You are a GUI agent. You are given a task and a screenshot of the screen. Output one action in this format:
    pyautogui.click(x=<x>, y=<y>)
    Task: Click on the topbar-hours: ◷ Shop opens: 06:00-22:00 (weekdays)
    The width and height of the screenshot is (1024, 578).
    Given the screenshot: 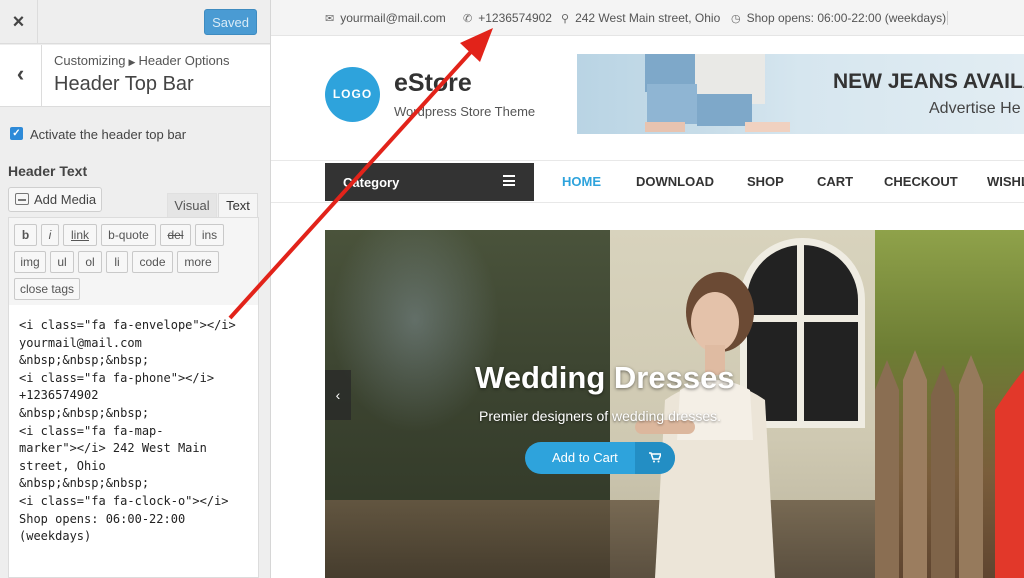 What is the action you would take?
    pyautogui.click(x=838, y=18)
    